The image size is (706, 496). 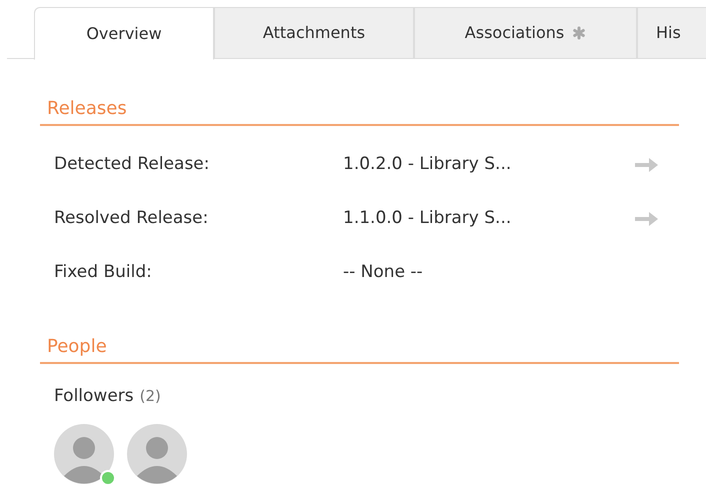 I want to click on field-value: -- None --, so click(x=383, y=272).